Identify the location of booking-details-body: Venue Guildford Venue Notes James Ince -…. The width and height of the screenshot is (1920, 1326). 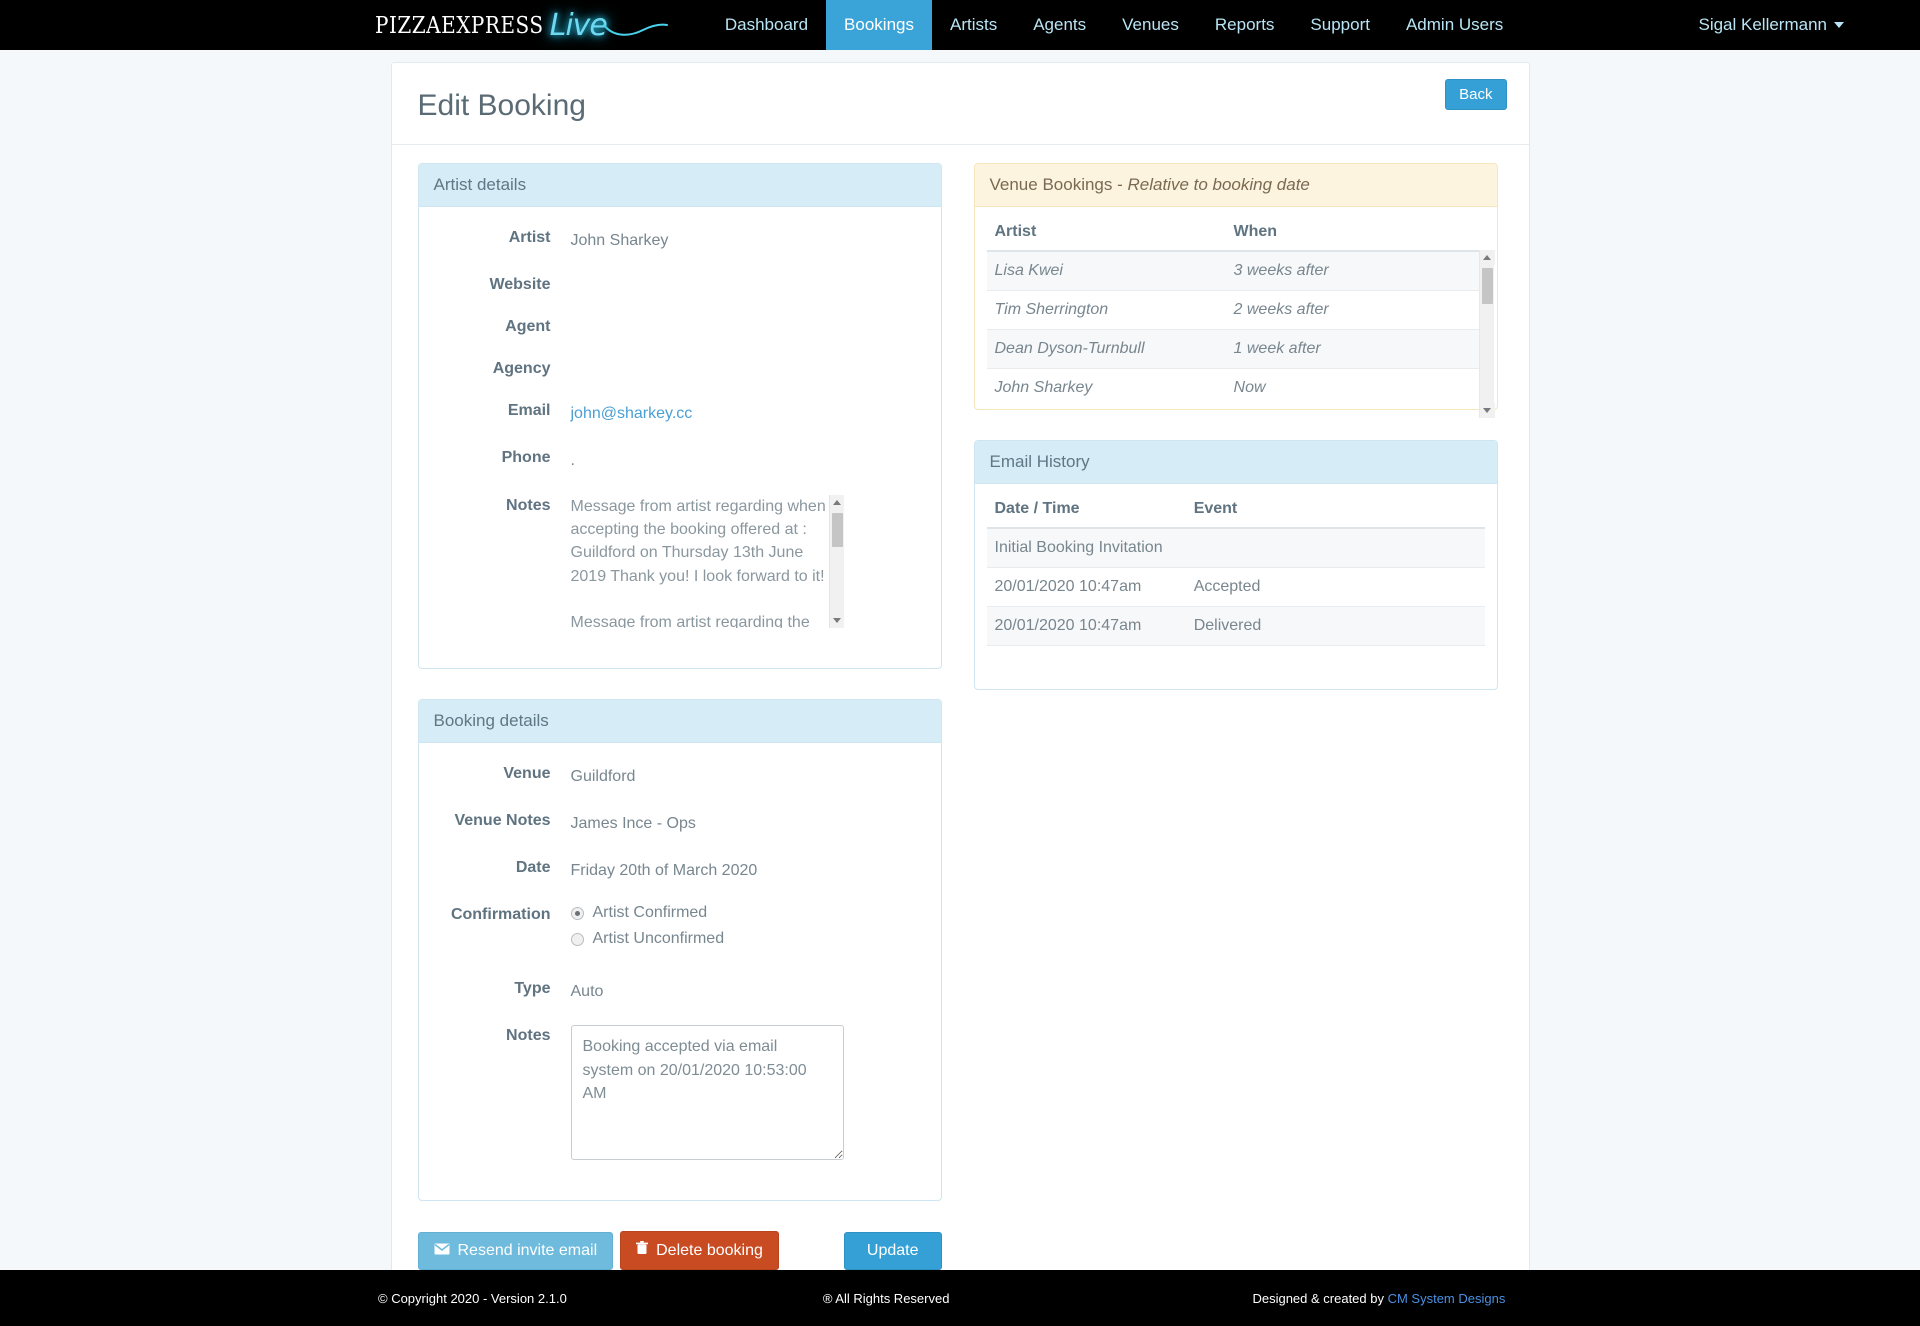
(680, 972).